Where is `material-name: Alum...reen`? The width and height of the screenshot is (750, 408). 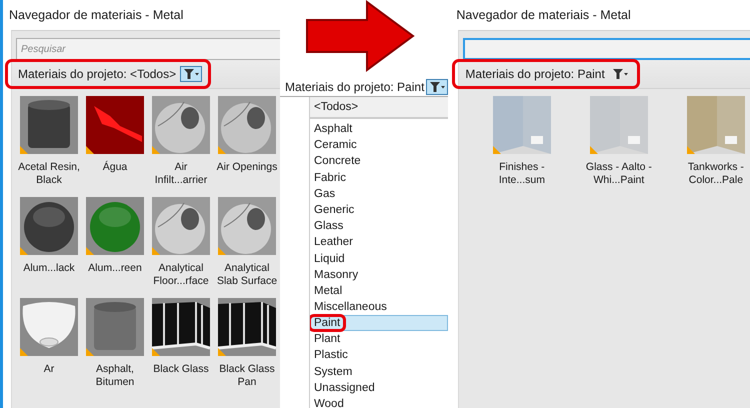
material-name: Alum...reen is located at coordinates (115, 269).